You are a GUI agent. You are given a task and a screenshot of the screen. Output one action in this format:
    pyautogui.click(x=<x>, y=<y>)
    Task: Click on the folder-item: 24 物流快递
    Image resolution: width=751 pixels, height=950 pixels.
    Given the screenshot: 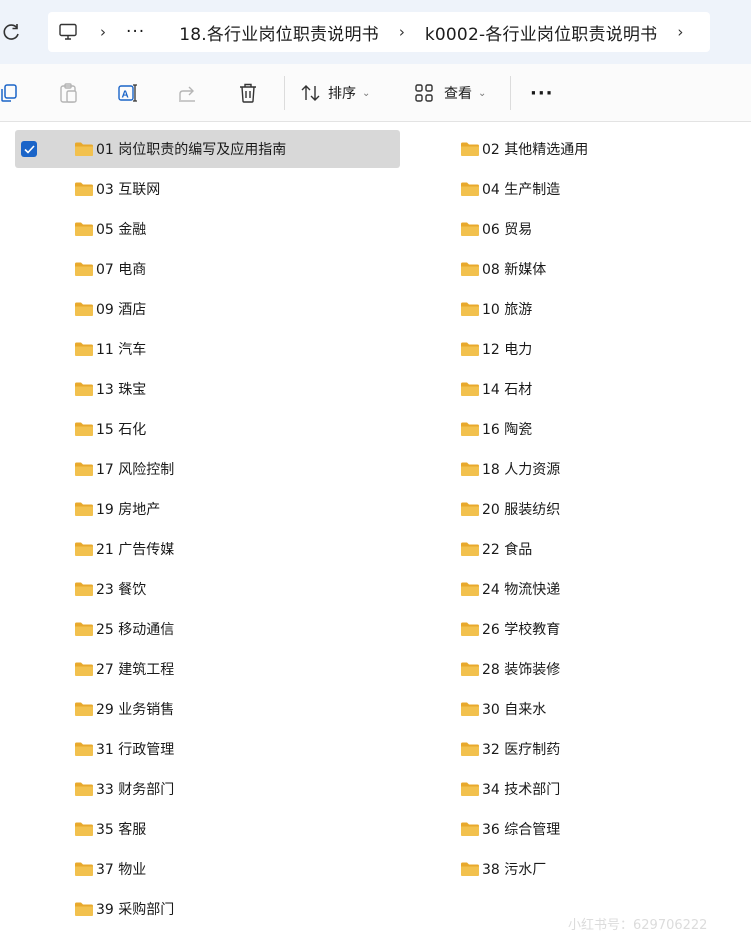 What is the action you would take?
    pyautogui.click(x=510, y=589)
    